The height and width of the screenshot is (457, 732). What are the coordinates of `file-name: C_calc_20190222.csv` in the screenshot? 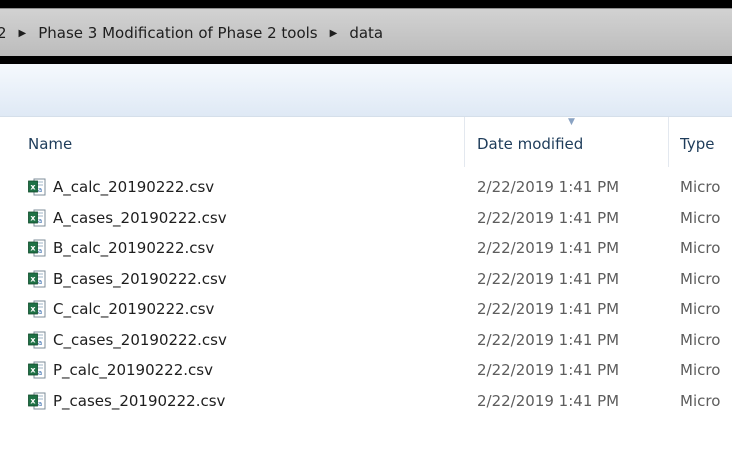 It's located at (134, 309).